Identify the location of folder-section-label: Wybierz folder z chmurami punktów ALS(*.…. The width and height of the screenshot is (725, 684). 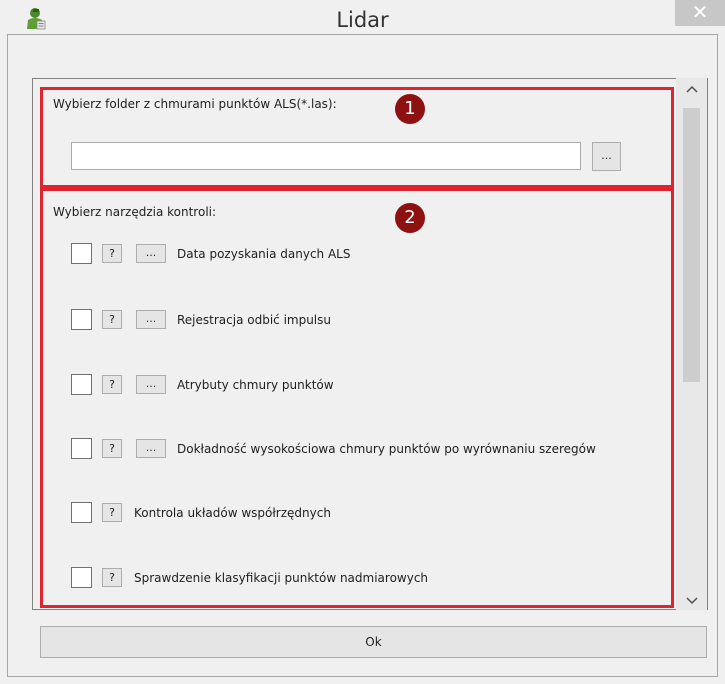
(195, 104).